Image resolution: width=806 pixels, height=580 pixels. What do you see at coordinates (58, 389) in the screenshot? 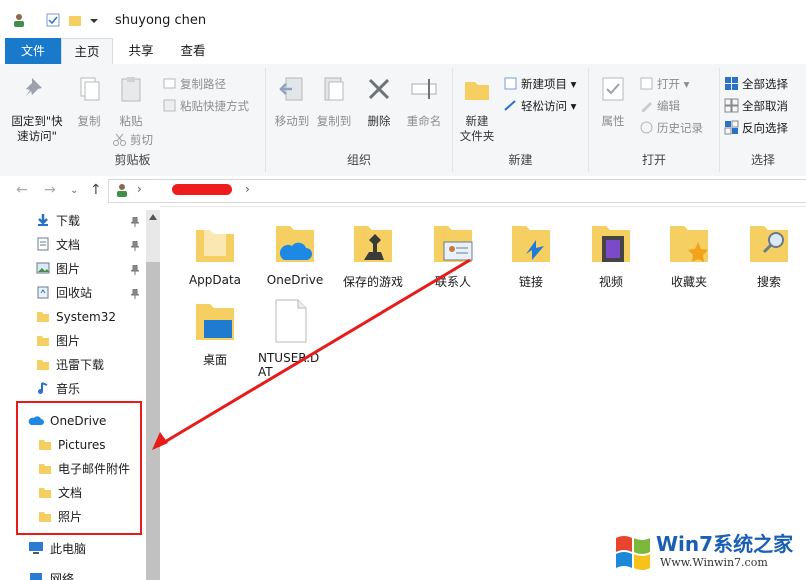
I see `sidebar-item-music: 音乐` at bounding box center [58, 389].